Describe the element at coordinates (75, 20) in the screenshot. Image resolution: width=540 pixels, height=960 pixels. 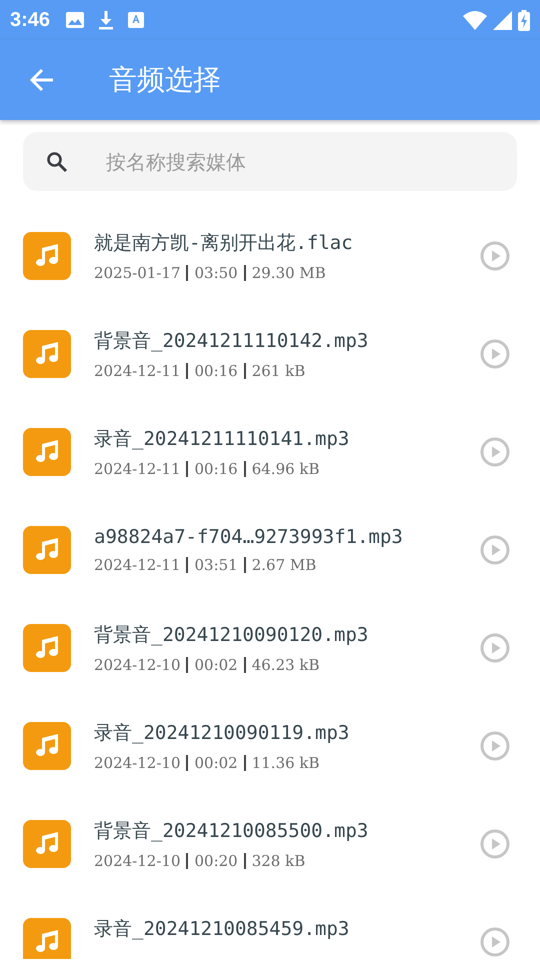
I see `image-icon` at that location.